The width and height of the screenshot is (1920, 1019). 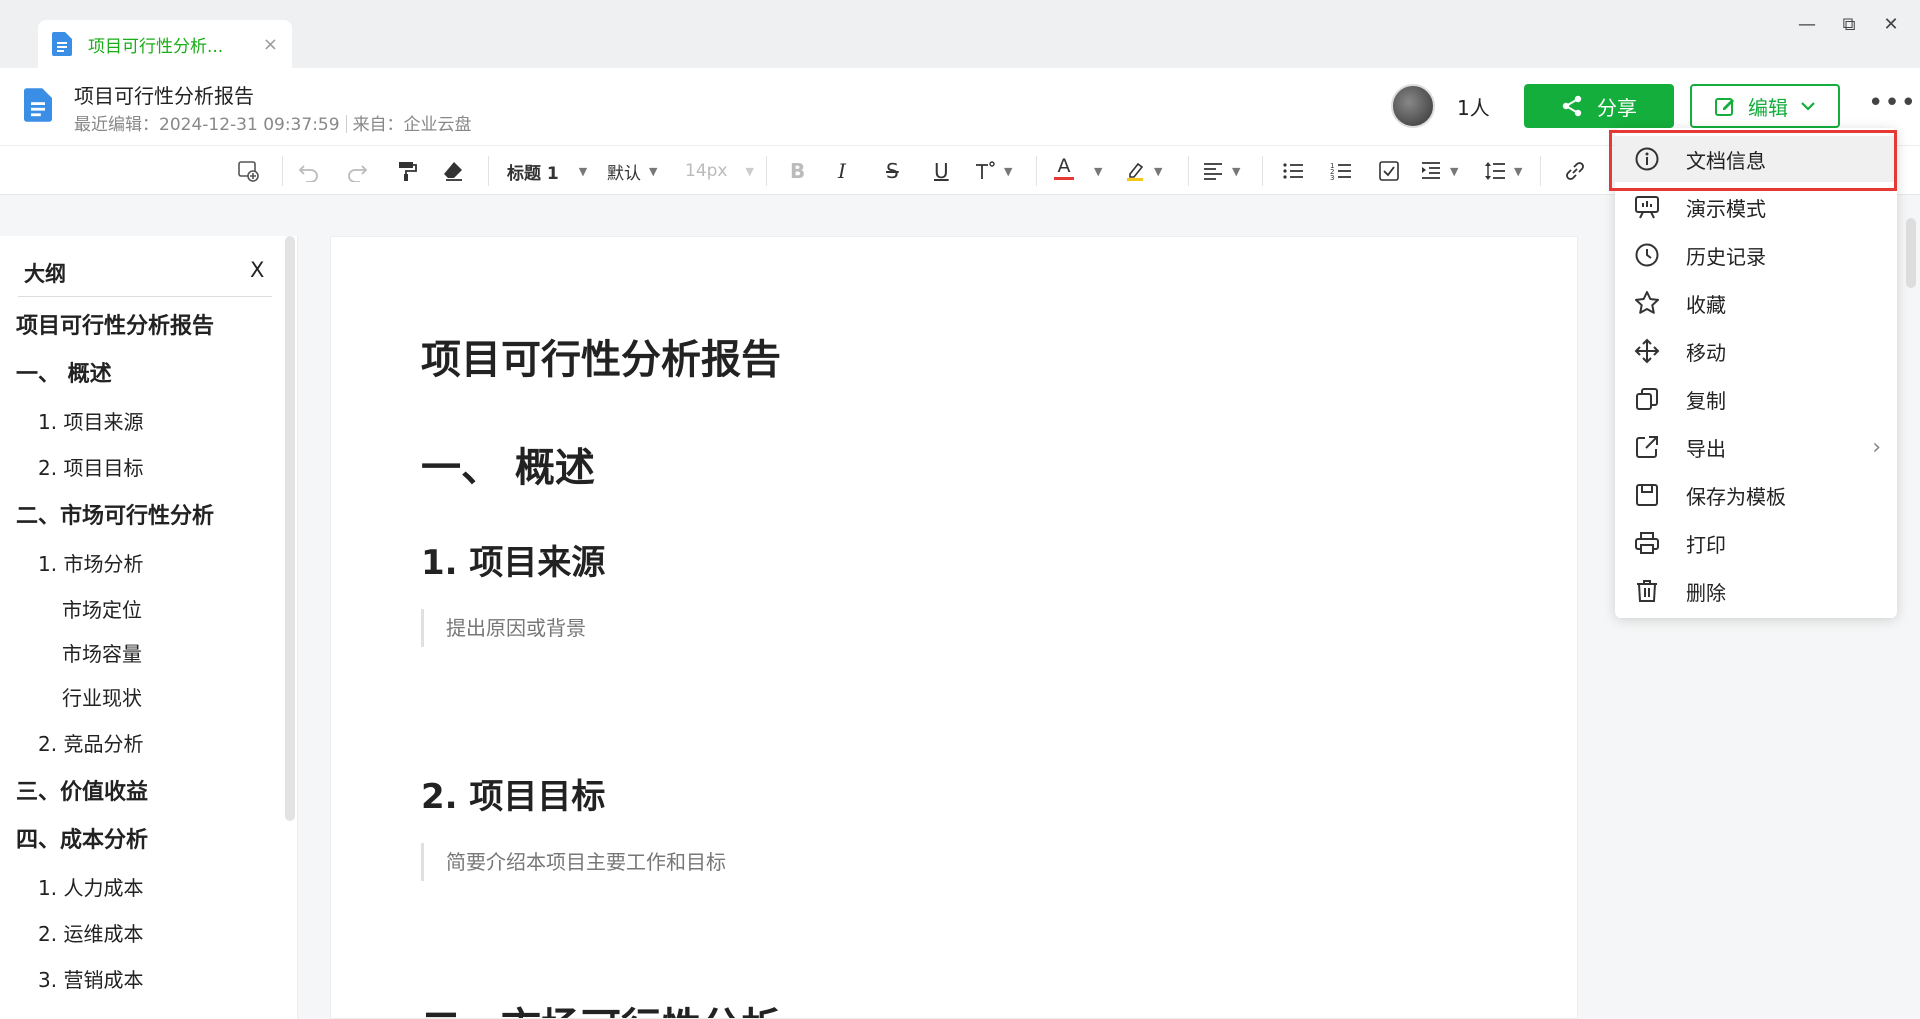 I want to click on menu-item-move: 移动, so click(x=1756, y=351).